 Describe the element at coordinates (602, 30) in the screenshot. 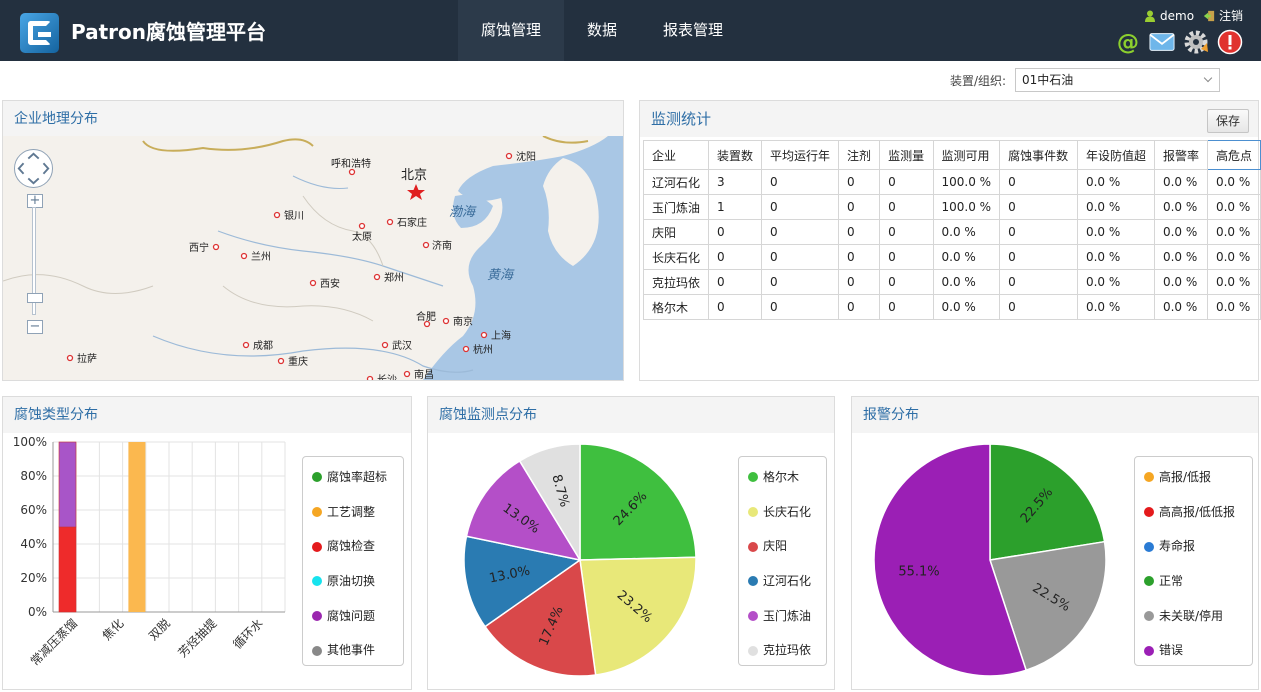

I see `nav-data: 数据` at that location.